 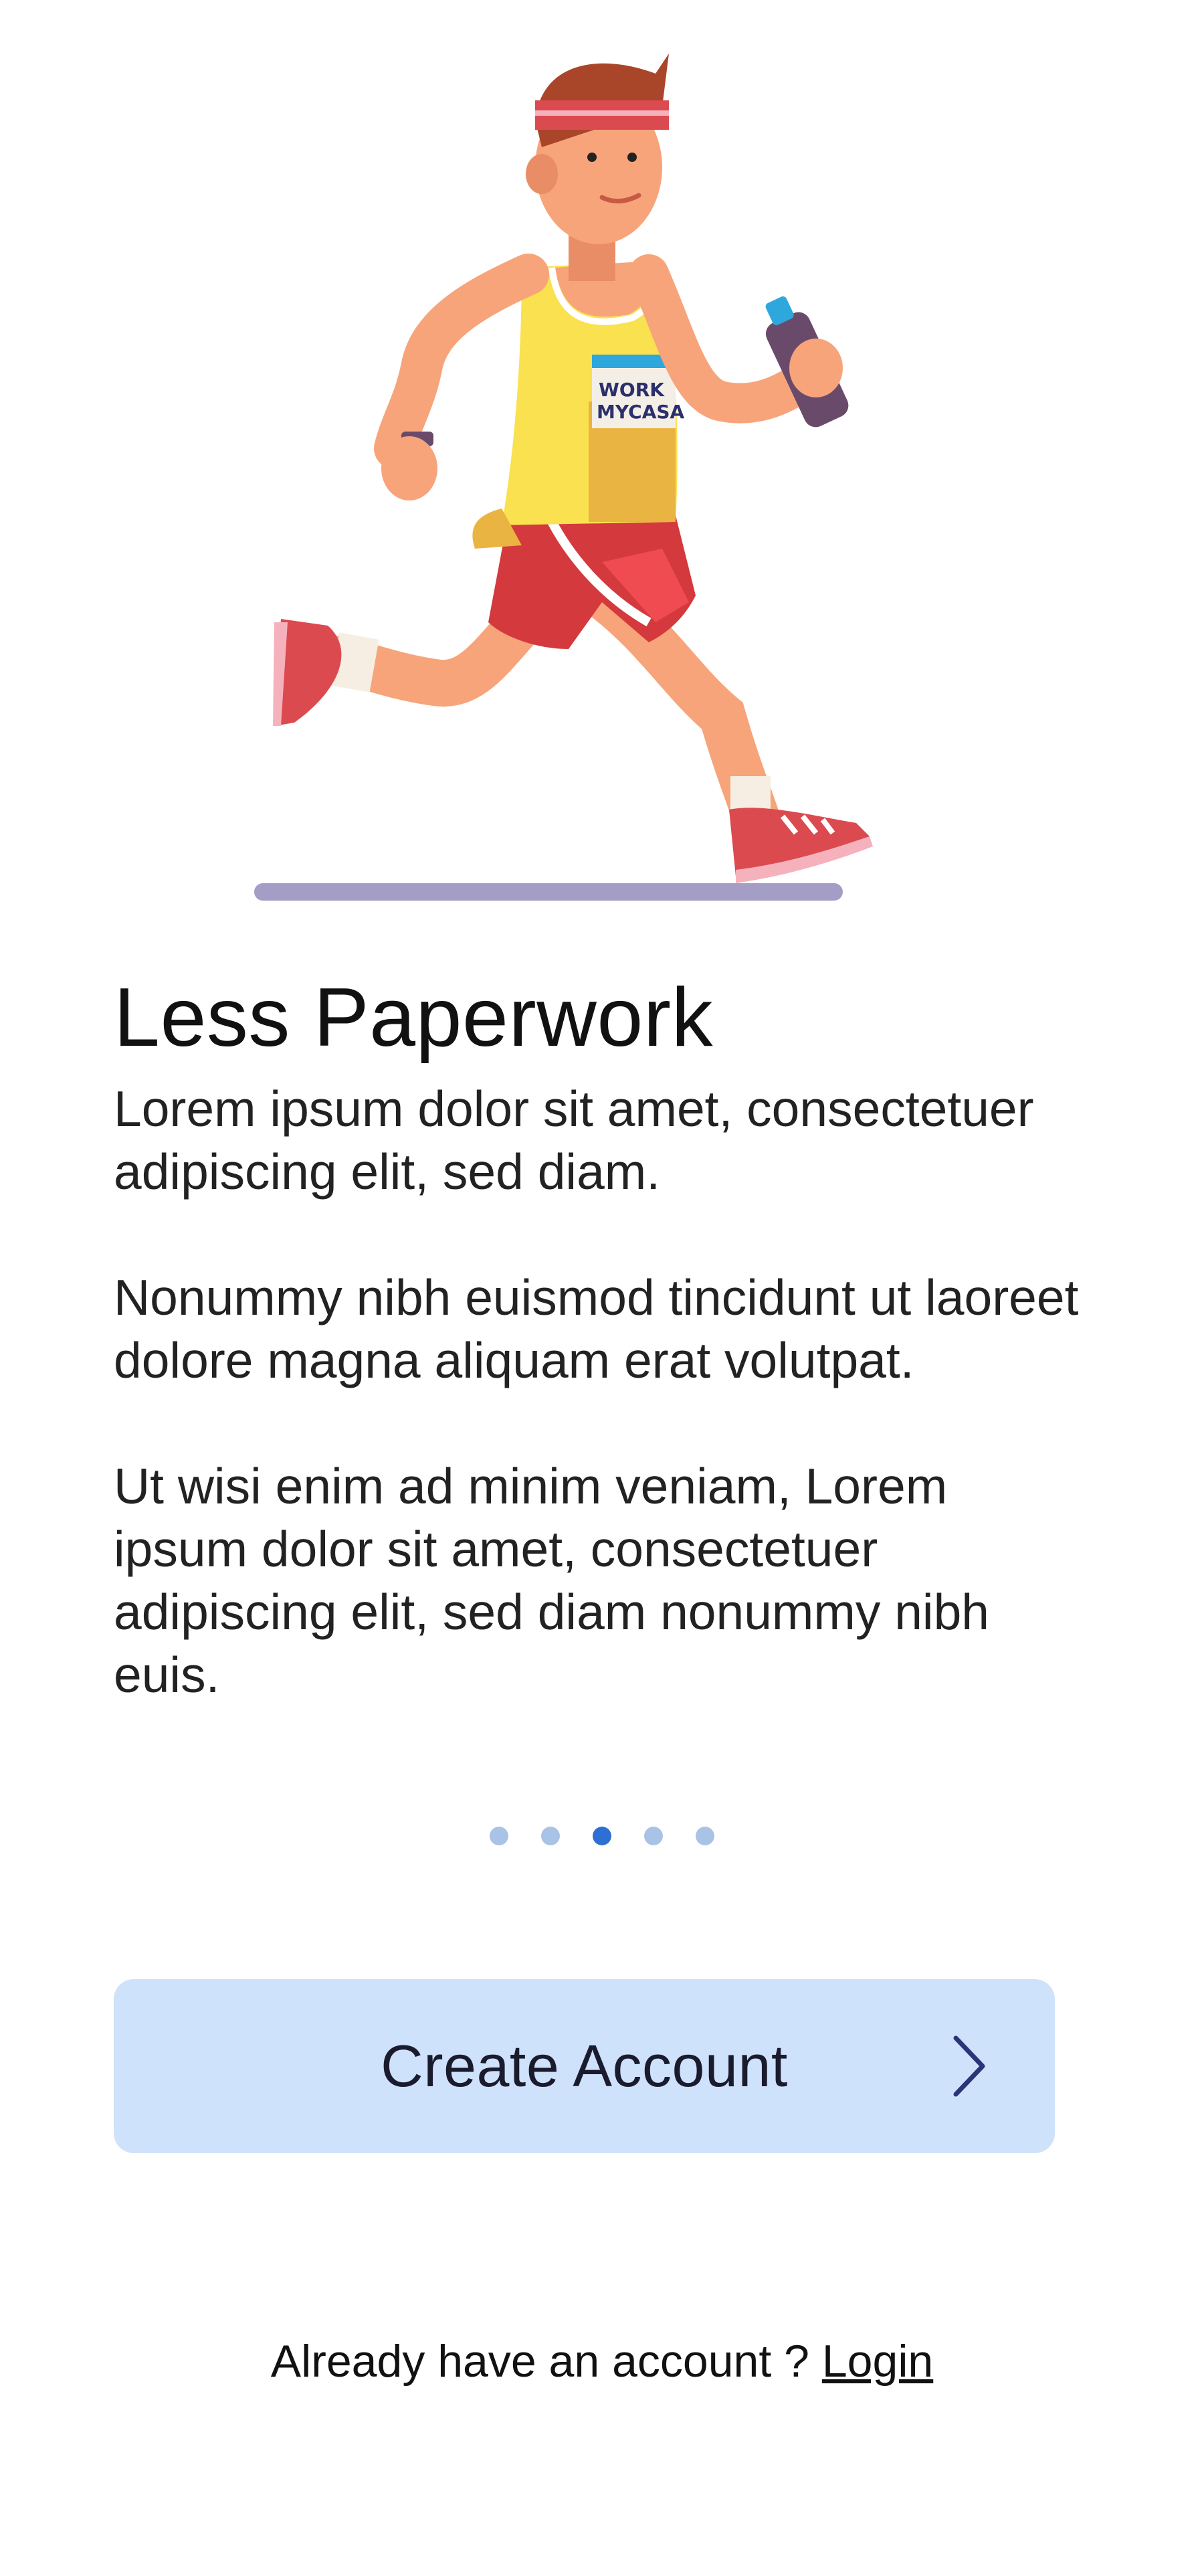 I want to click on svg-text: WORK, so click(x=632, y=390).